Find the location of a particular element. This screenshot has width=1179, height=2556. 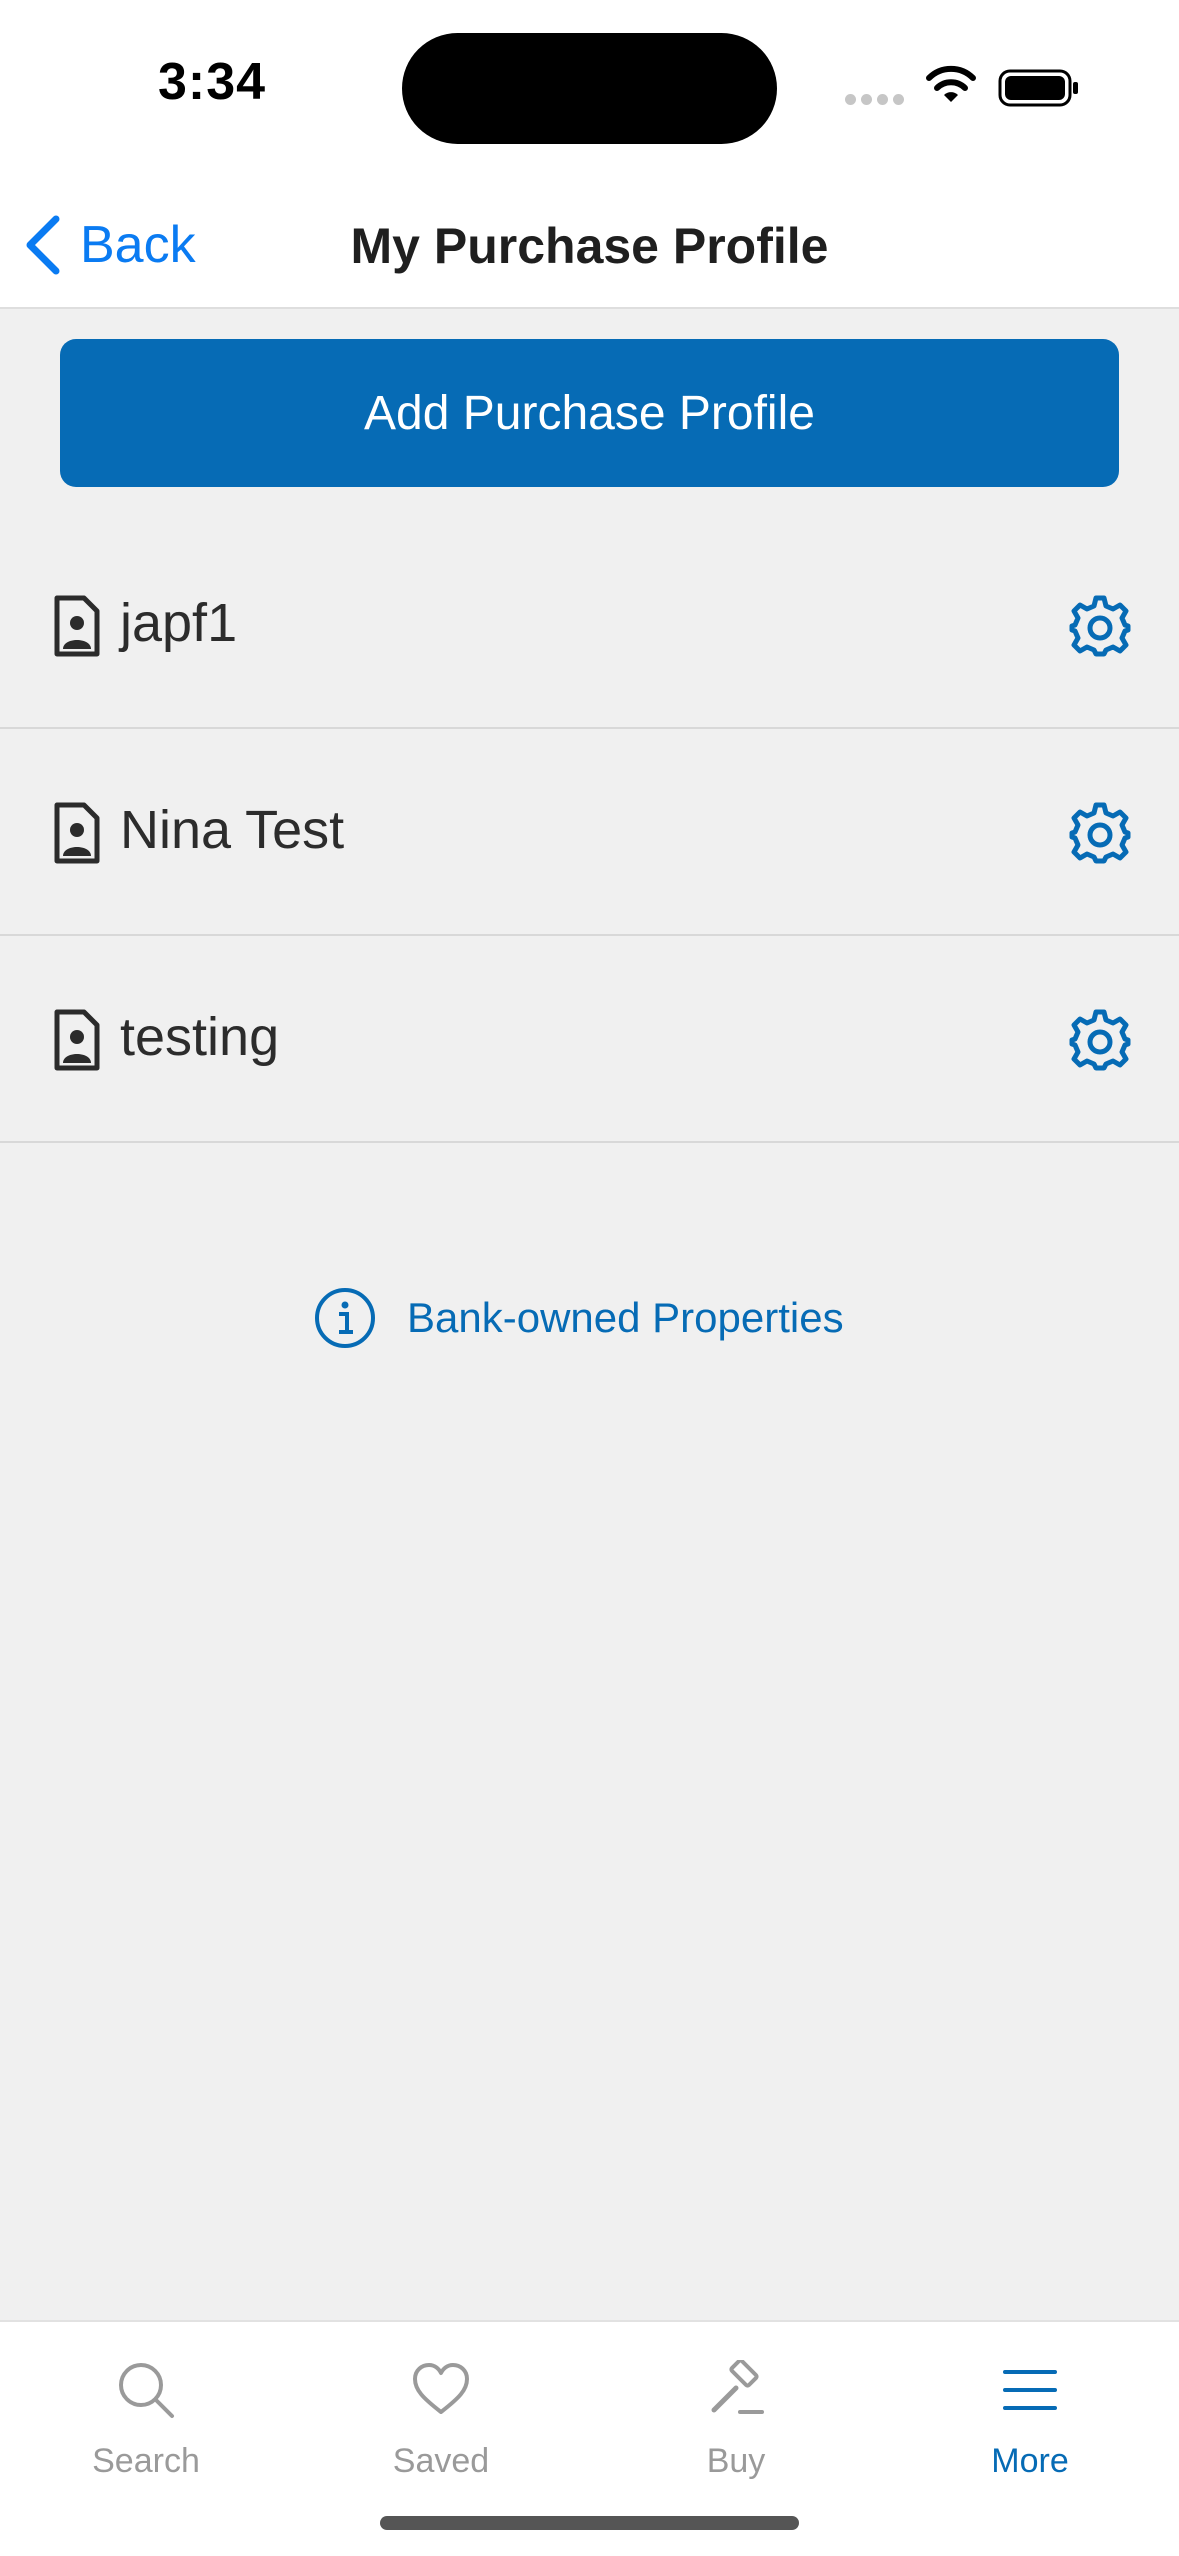

profile-name: Nina Test is located at coordinates (232, 830).